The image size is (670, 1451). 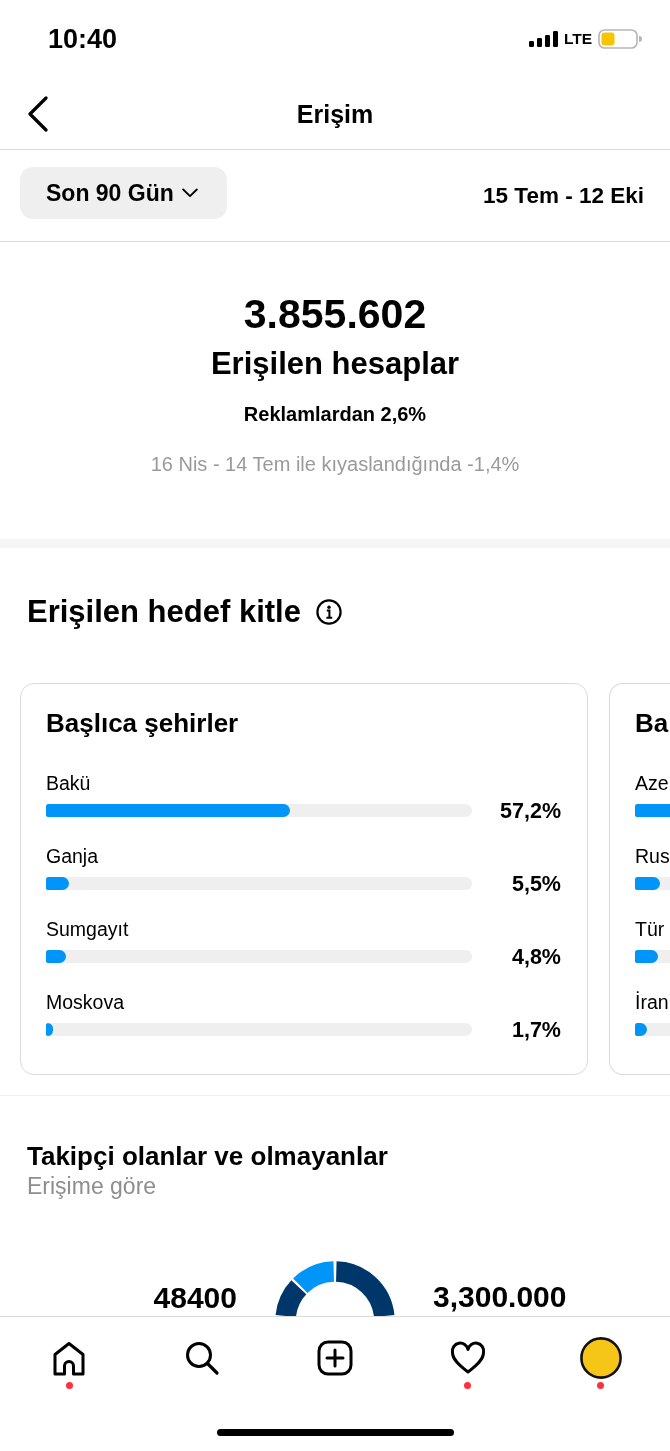 What do you see at coordinates (335, 464) in the screenshot?
I see `comparison-text: 16 Nis - 14 Tem ile kıyaslandığında -1,4%` at bounding box center [335, 464].